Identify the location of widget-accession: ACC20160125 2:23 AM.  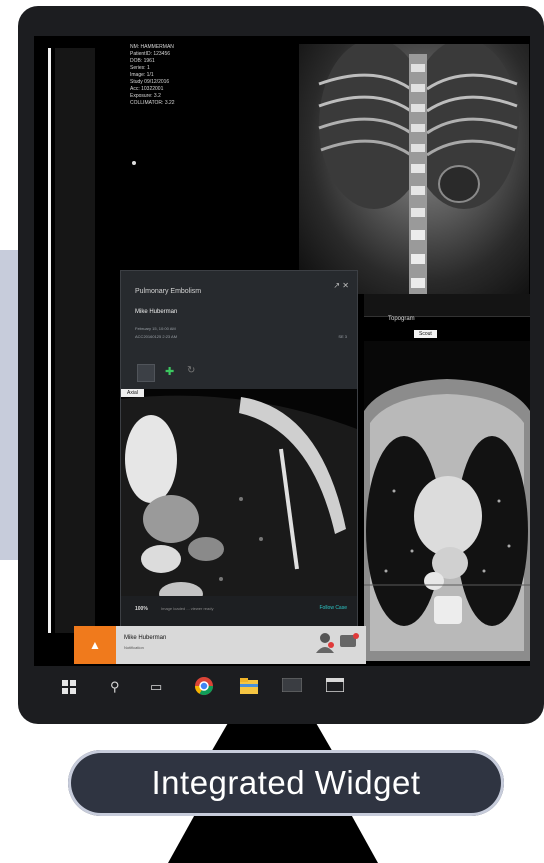
(156, 336).